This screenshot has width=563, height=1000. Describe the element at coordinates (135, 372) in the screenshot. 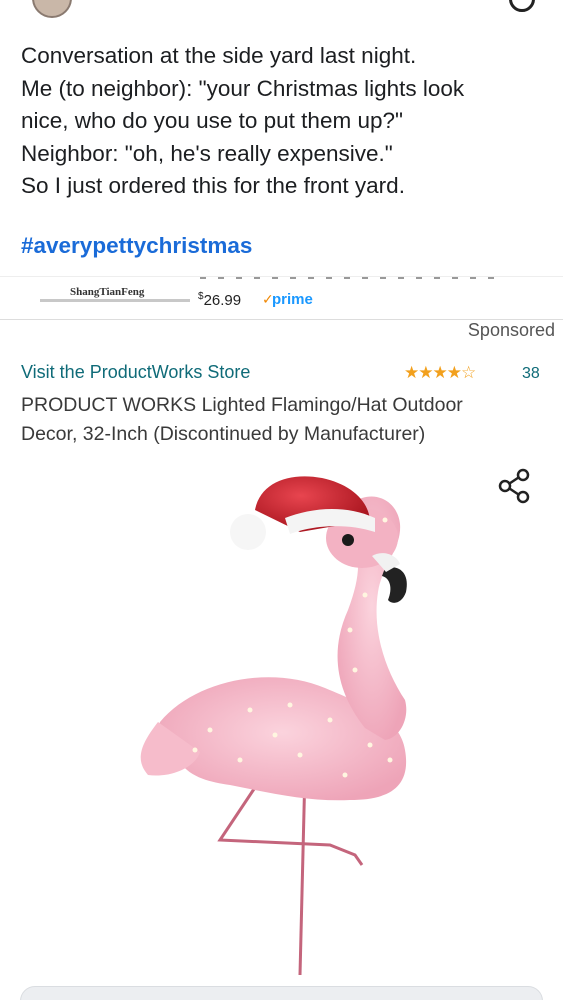

I see `store-link: Visit the ProductWorks Store` at that location.